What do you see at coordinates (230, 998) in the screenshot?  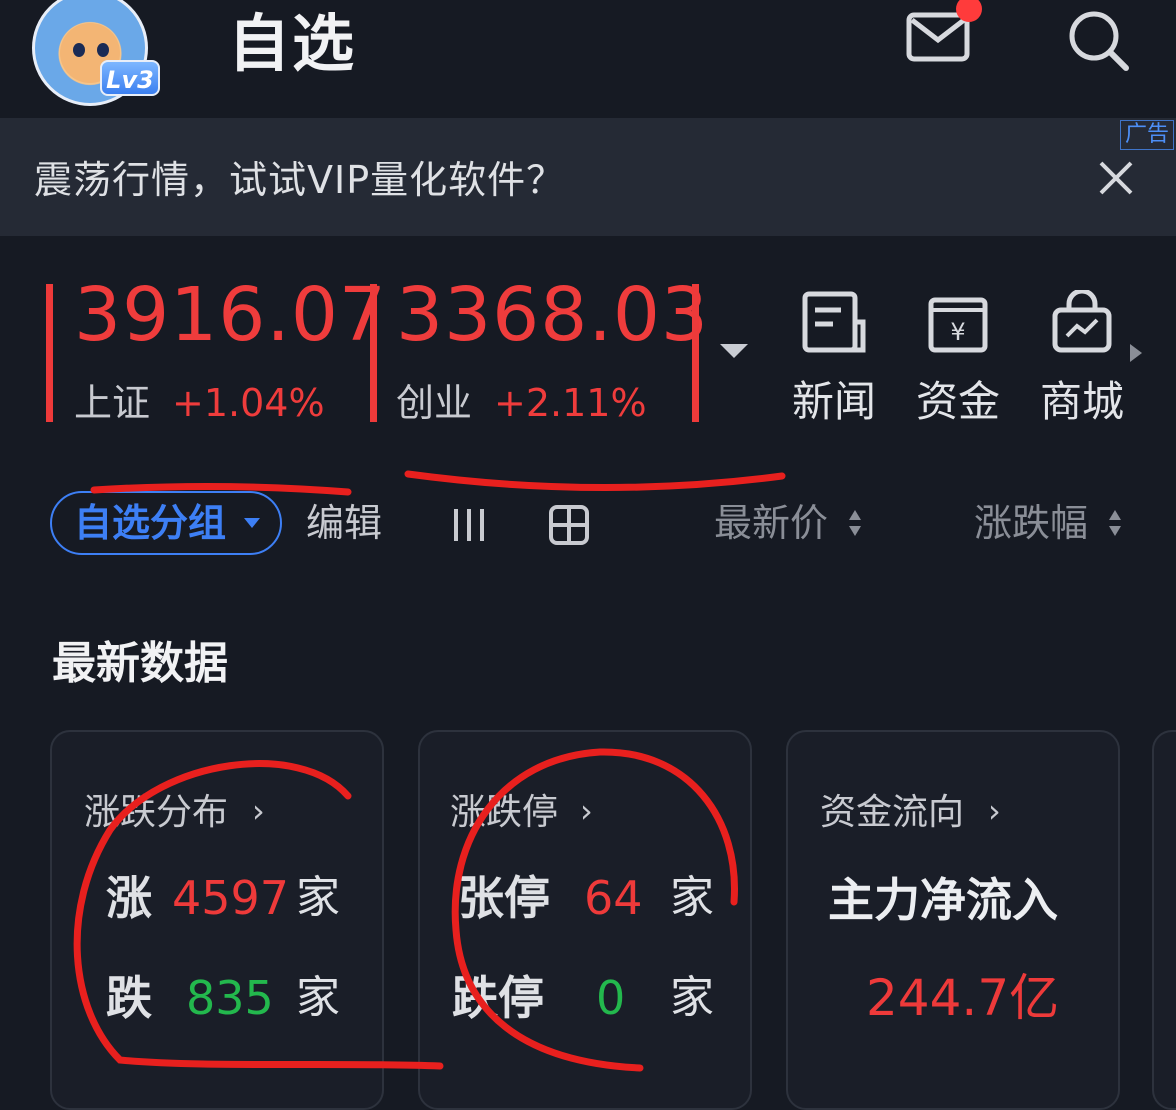 I see `down-count: 835` at bounding box center [230, 998].